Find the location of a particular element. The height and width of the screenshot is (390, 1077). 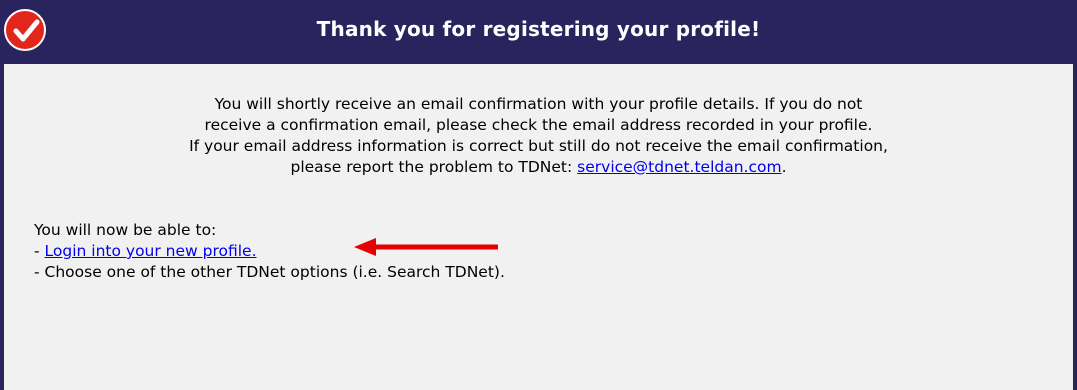

login-link: Login into your new profile. is located at coordinates (151, 251).